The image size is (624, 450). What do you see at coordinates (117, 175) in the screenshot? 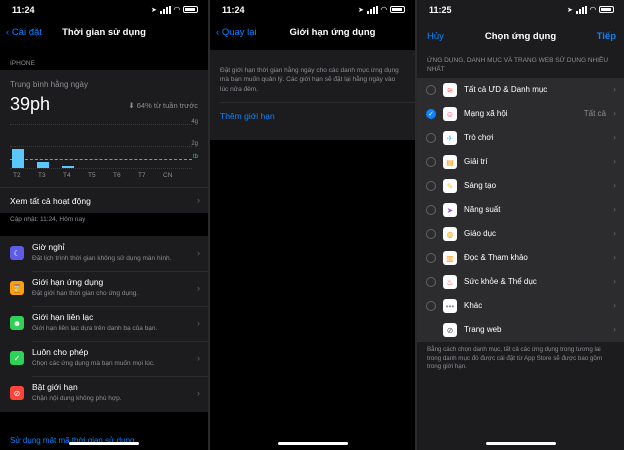
I see `day-label: T6` at bounding box center [117, 175].